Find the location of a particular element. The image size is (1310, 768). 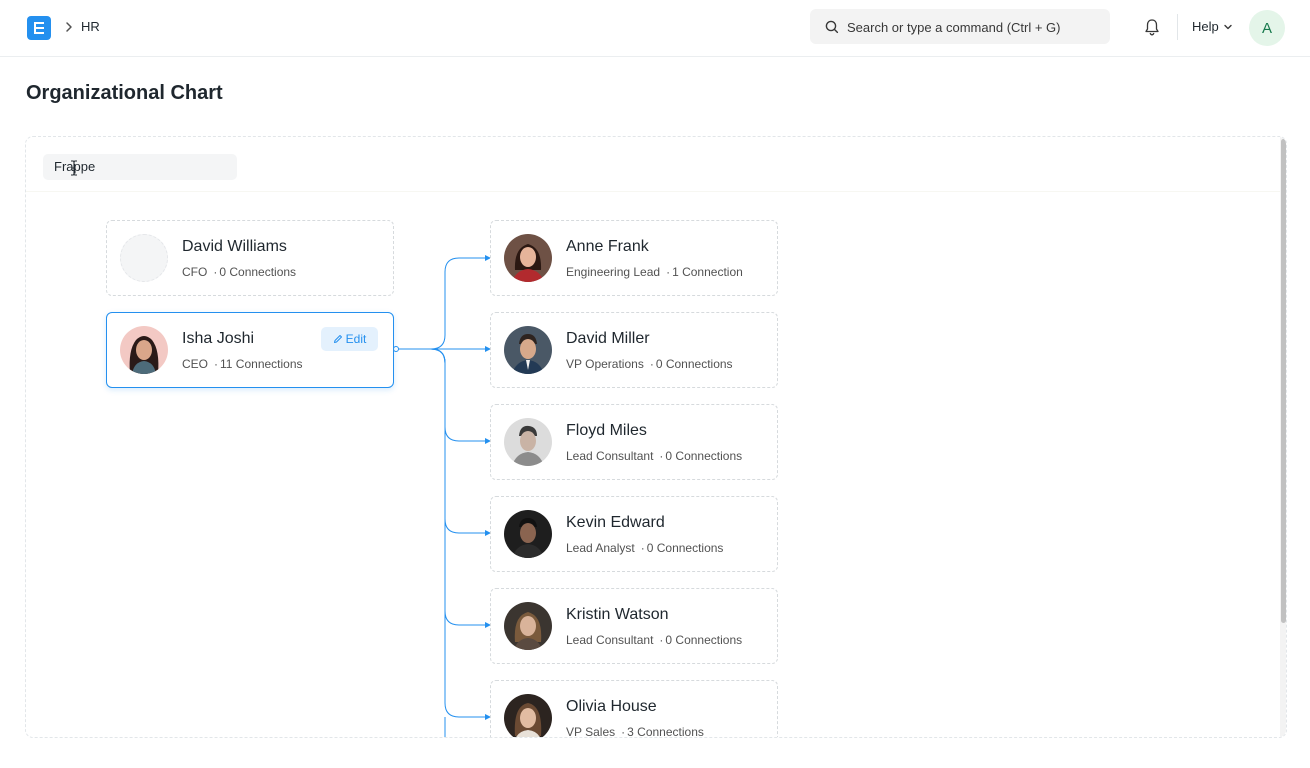

node-name: Anne Frank is located at coordinates (607, 246).